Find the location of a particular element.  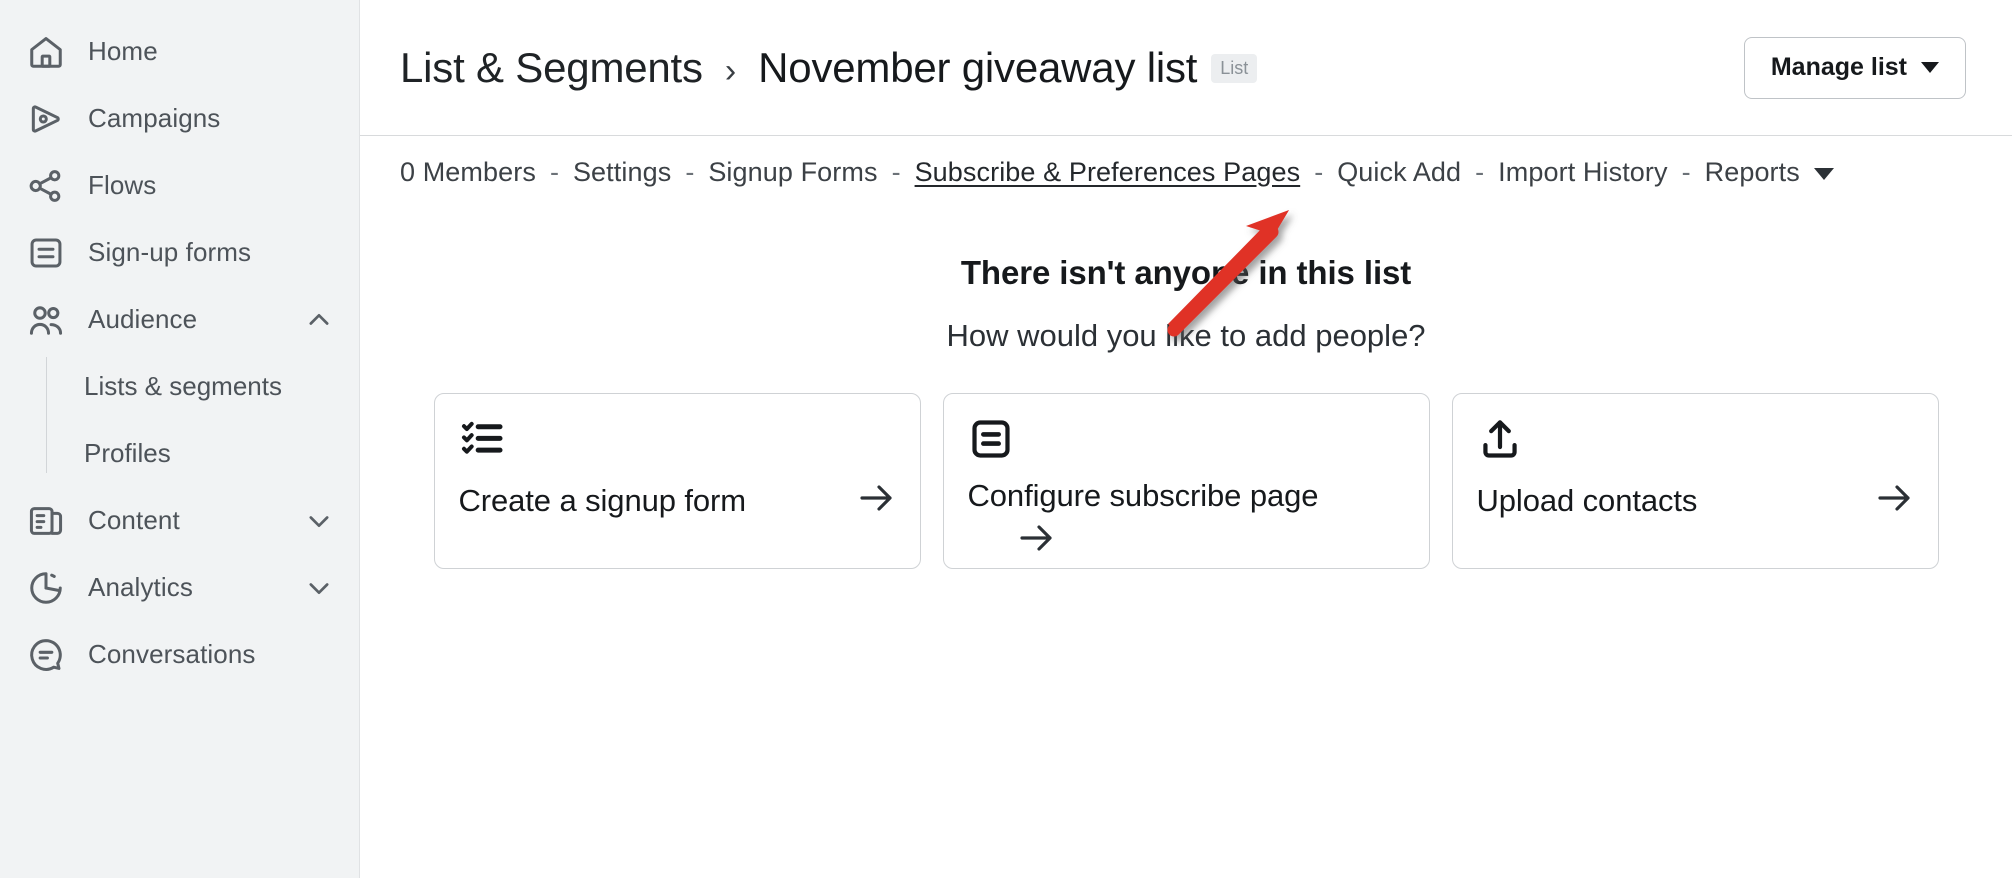

card-label: Create a signup form is located at coordinates (602, 500).